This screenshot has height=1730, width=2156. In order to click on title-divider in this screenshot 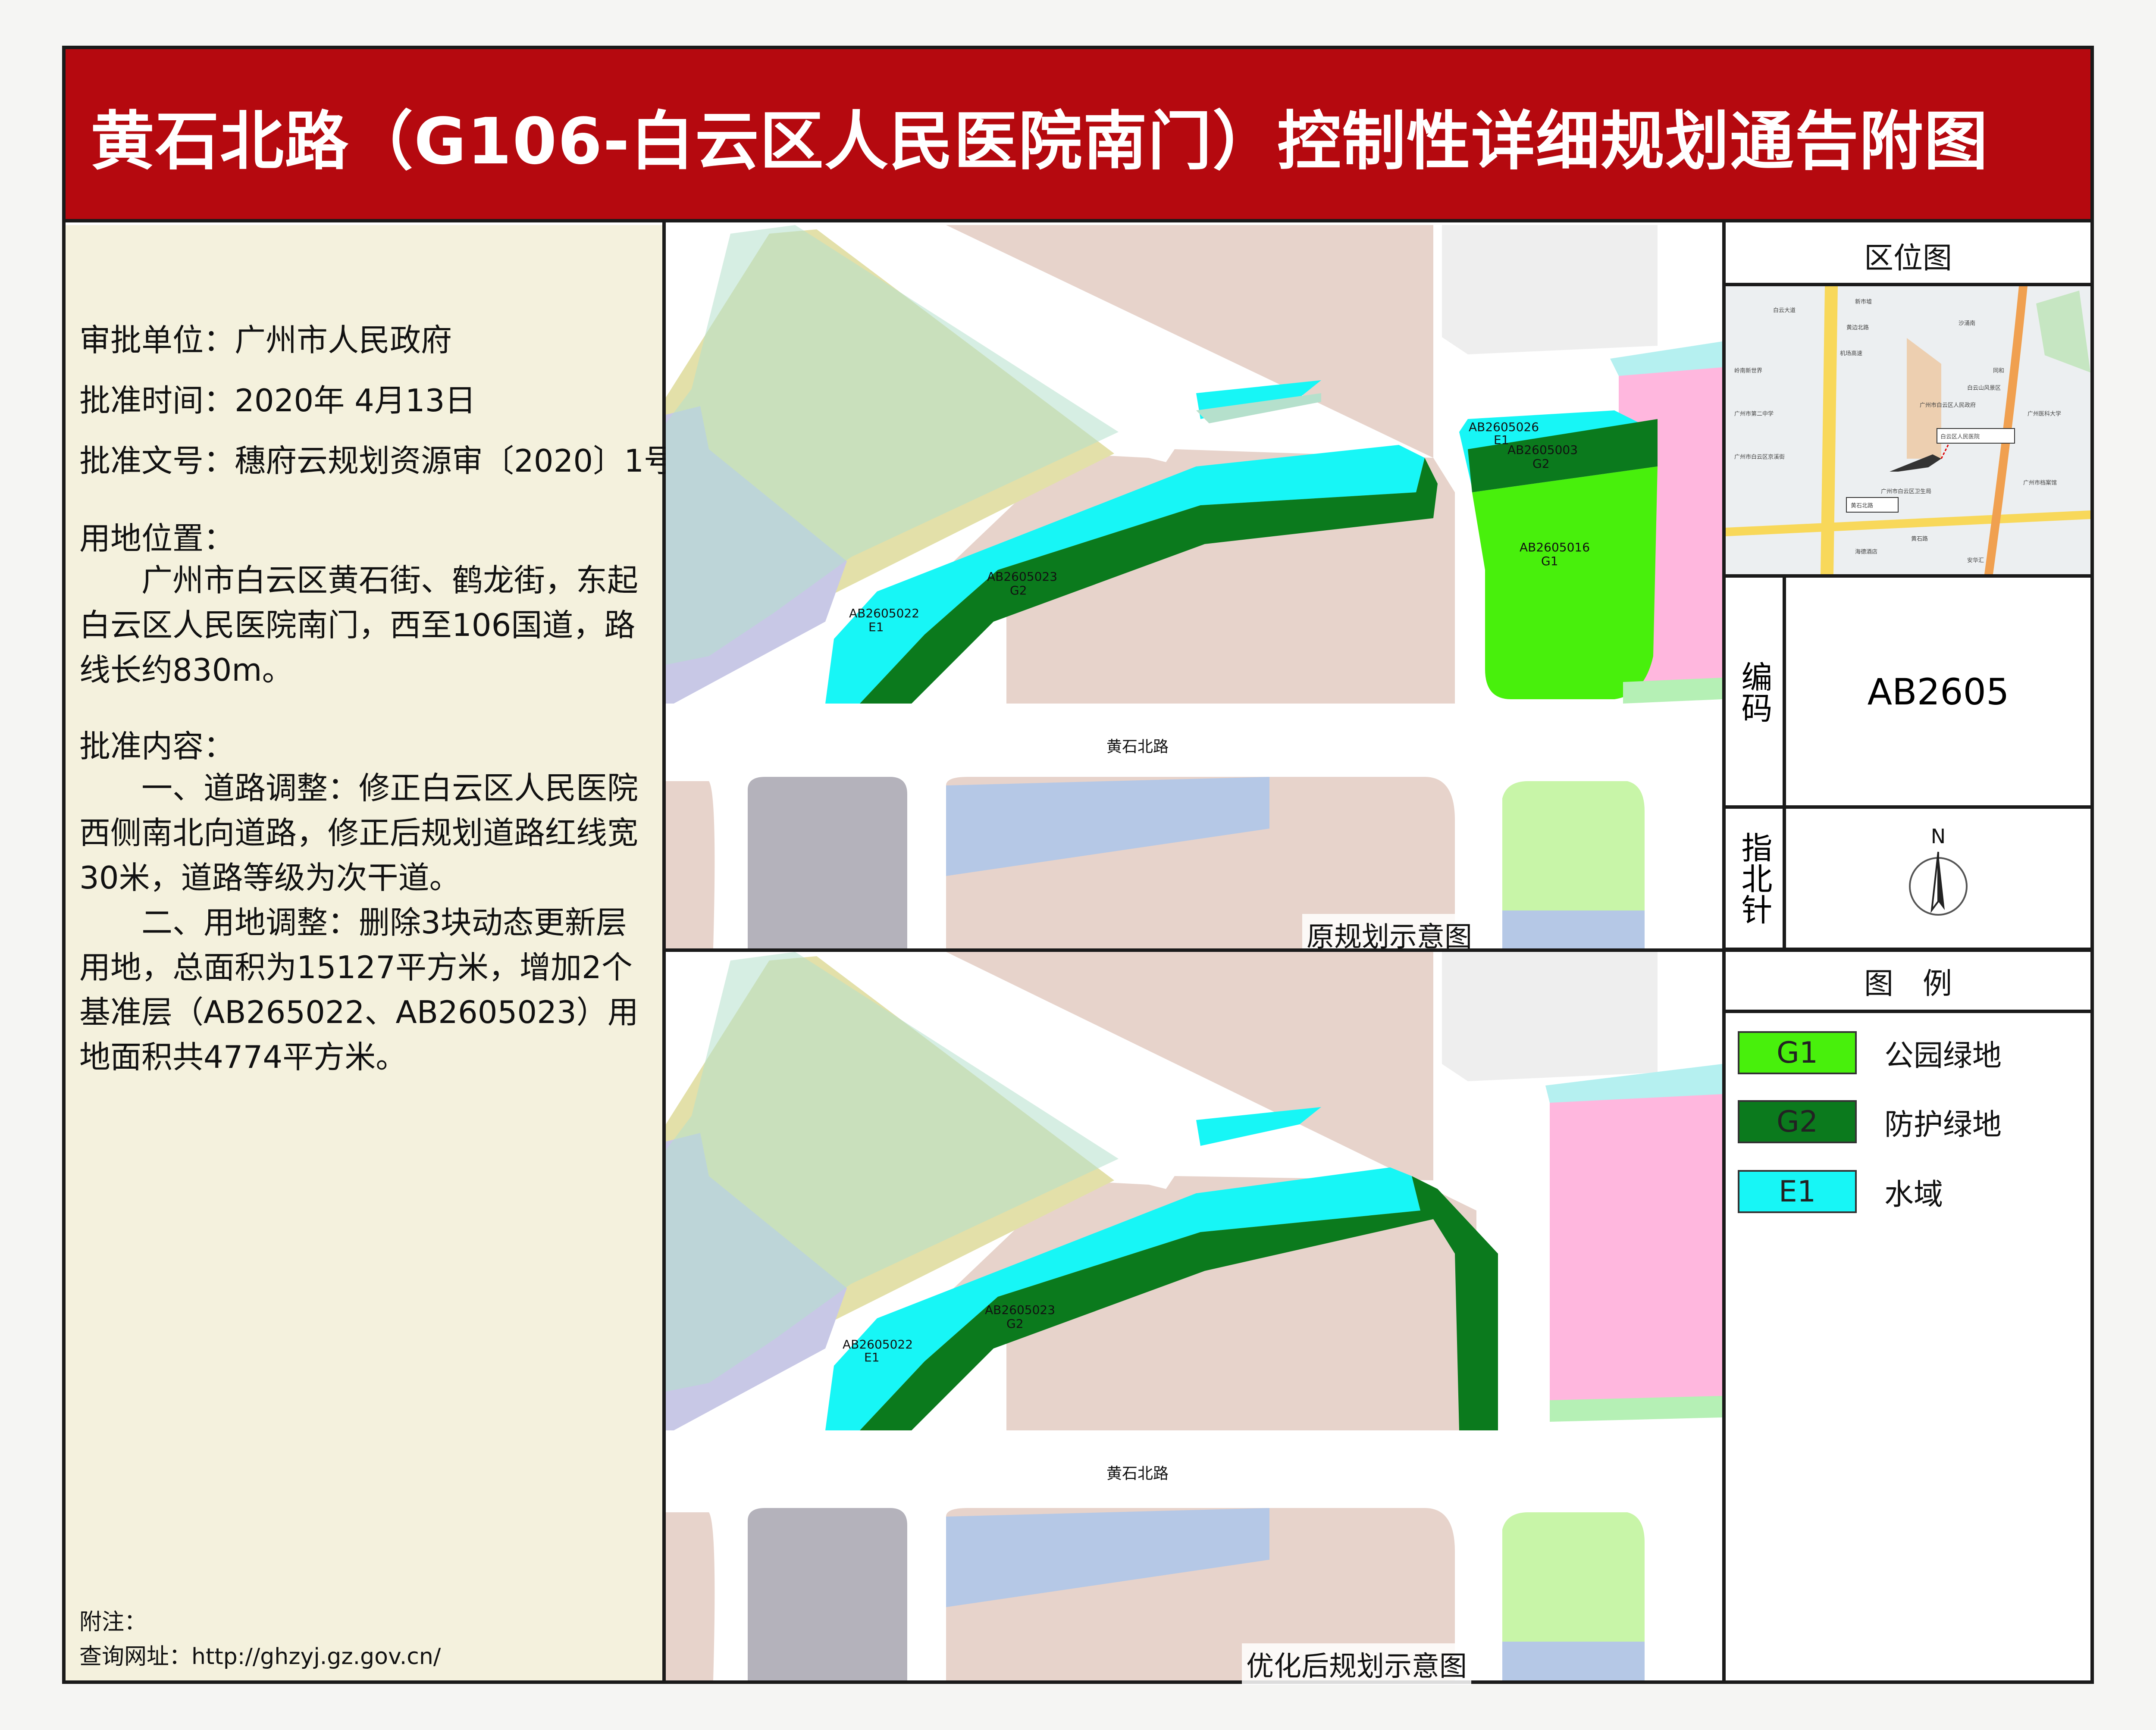, I will do `click(1078, 220)`.